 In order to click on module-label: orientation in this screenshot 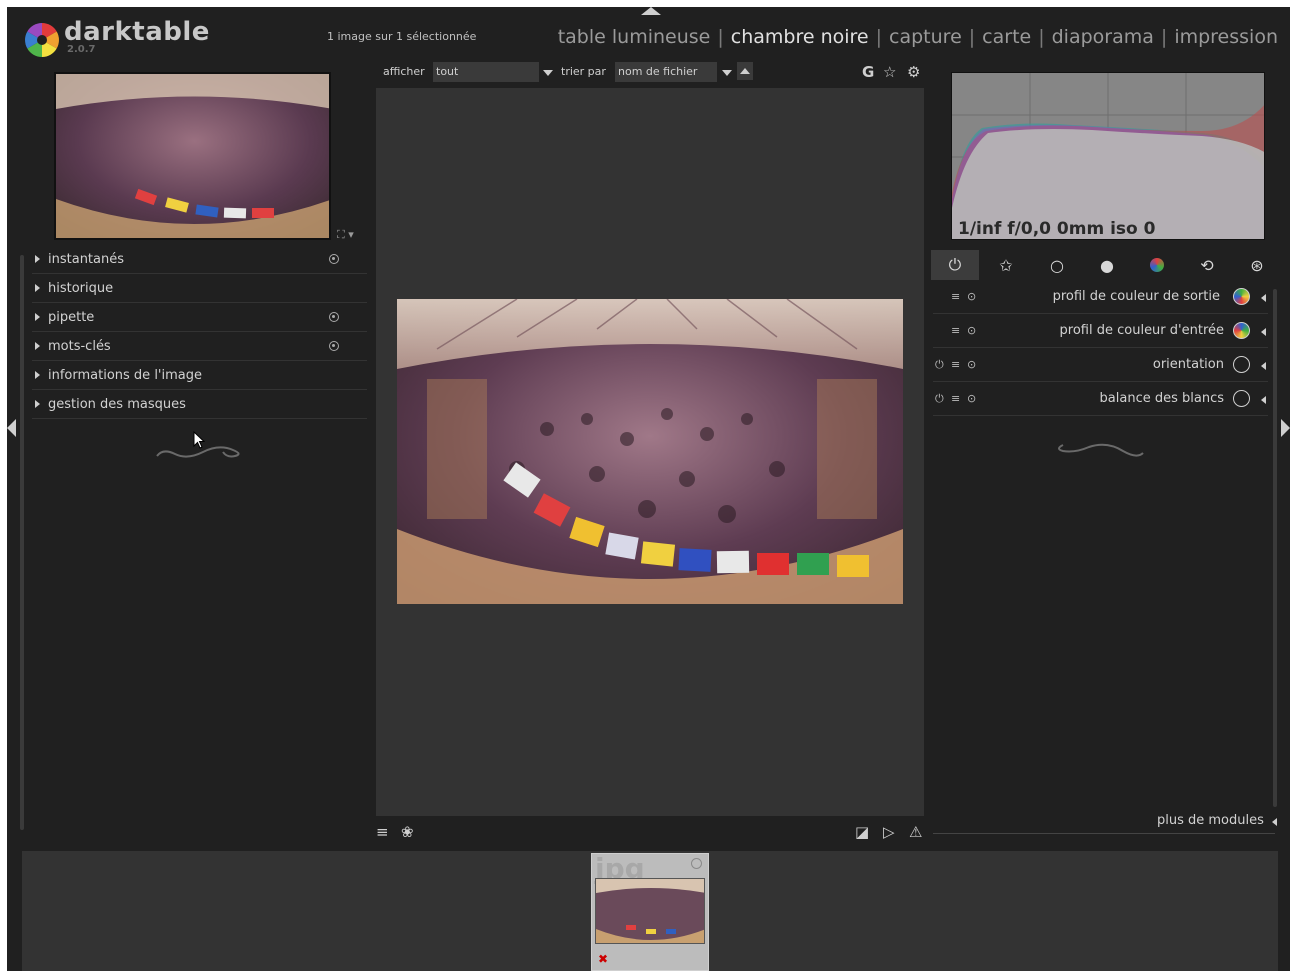, I will do `click(1188, 364)`.